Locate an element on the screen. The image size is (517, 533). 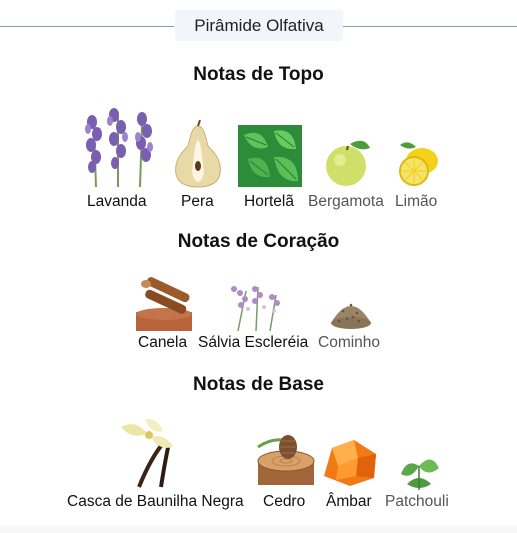
note-label: Patchouli is located at coordinates (417, 501).